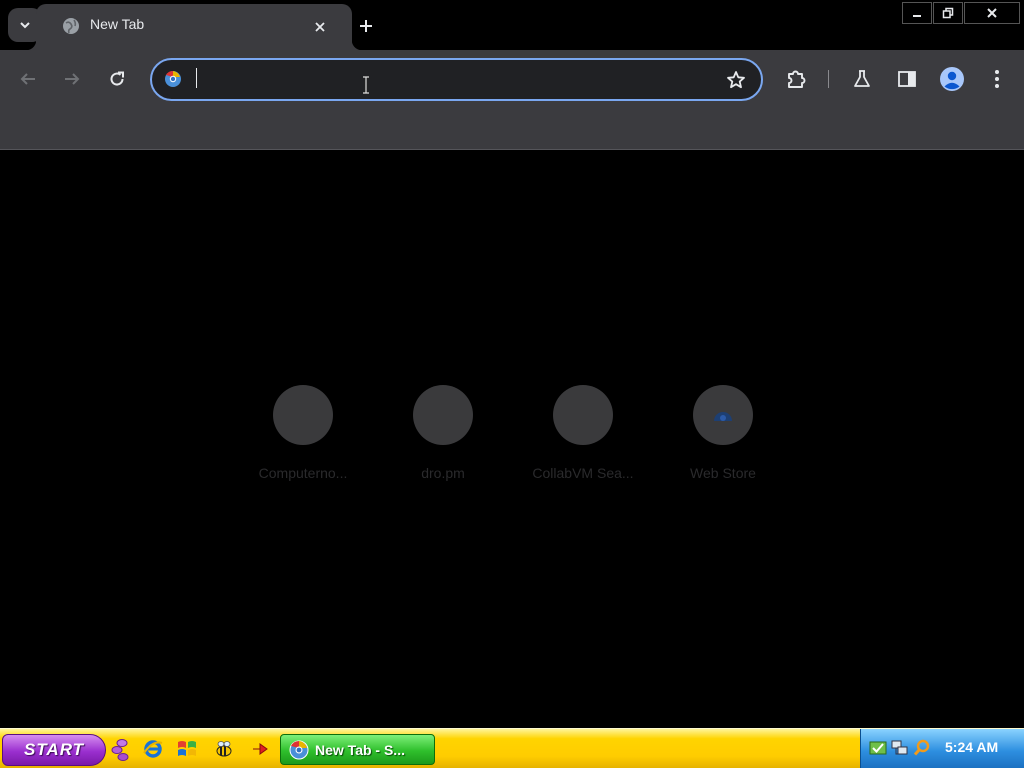  Describe the element at coordinates (828, 79) in the screenshot. I see `toolbar-divider` at that location.